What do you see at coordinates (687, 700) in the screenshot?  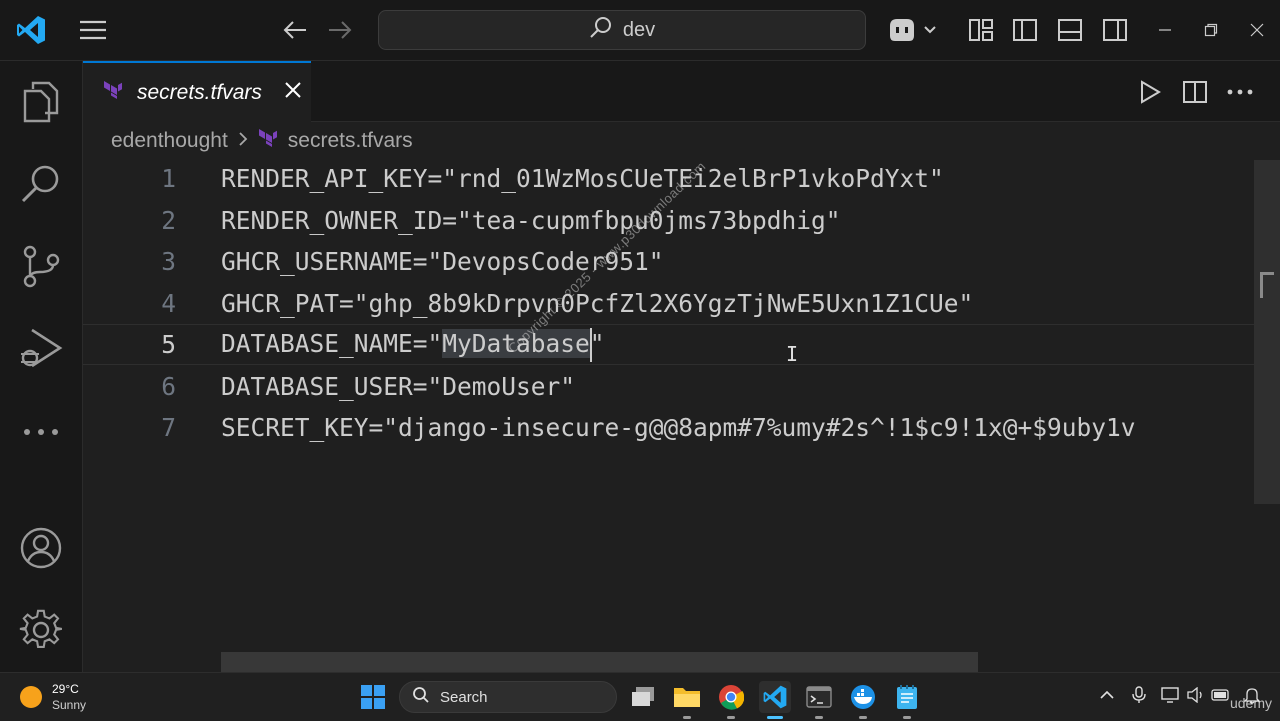 I see `file-explorer-icon` at bounding box center [687, 700].